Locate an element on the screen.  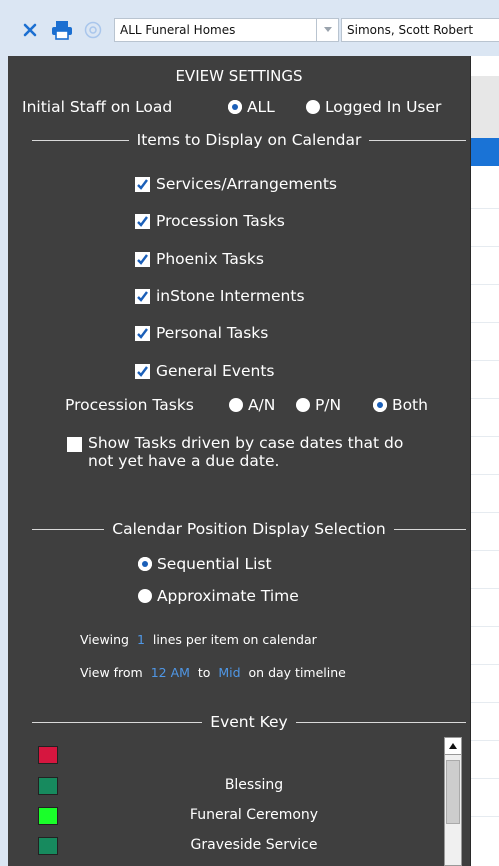
radio-procession-both: Both is located at coordinates (400, 405).